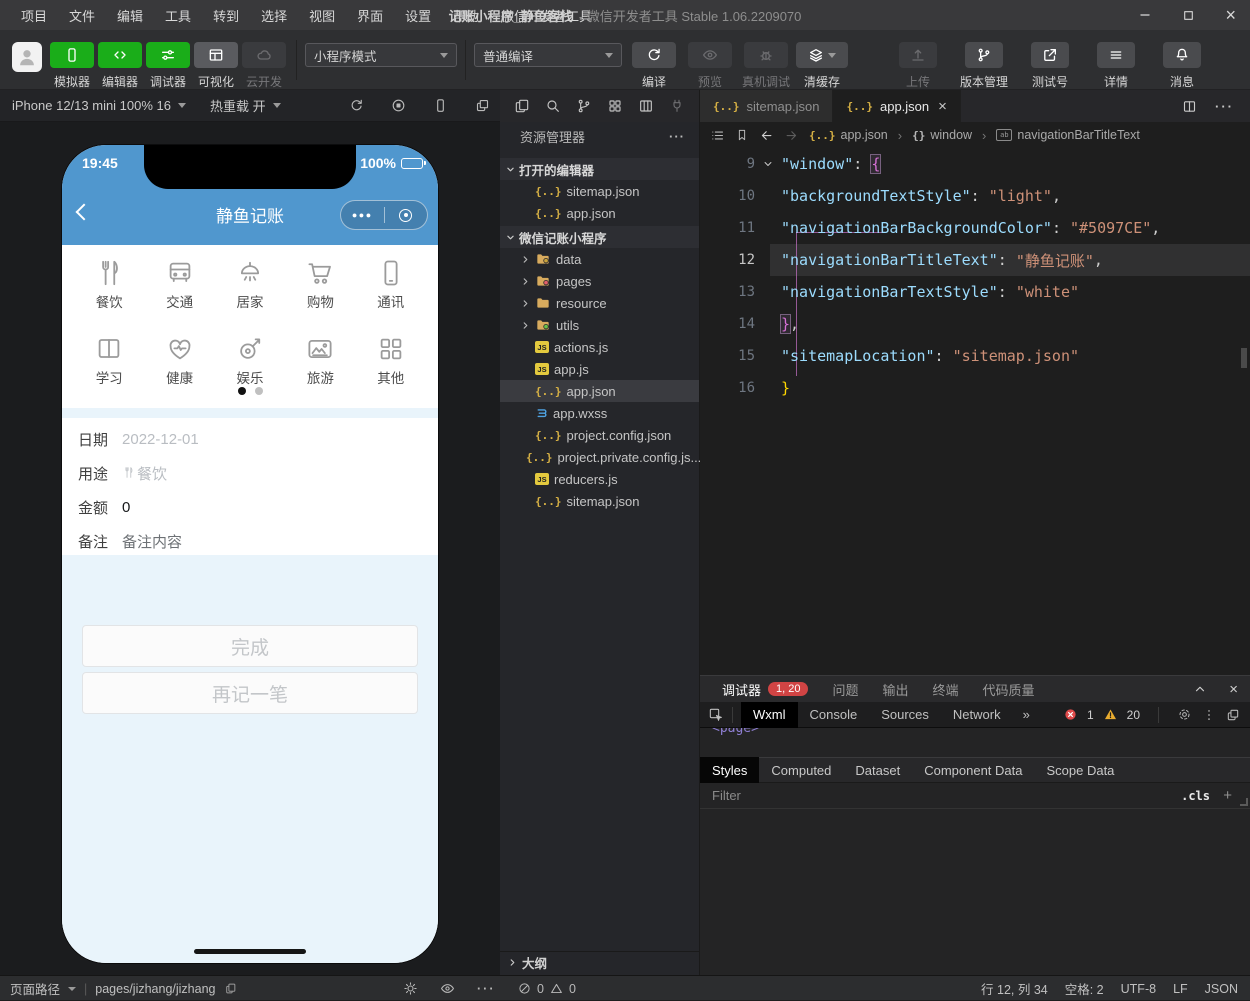 The image size is (1250, 1001). I want to click on open-editors-section: 打开的编辑器, so click(599, 169).